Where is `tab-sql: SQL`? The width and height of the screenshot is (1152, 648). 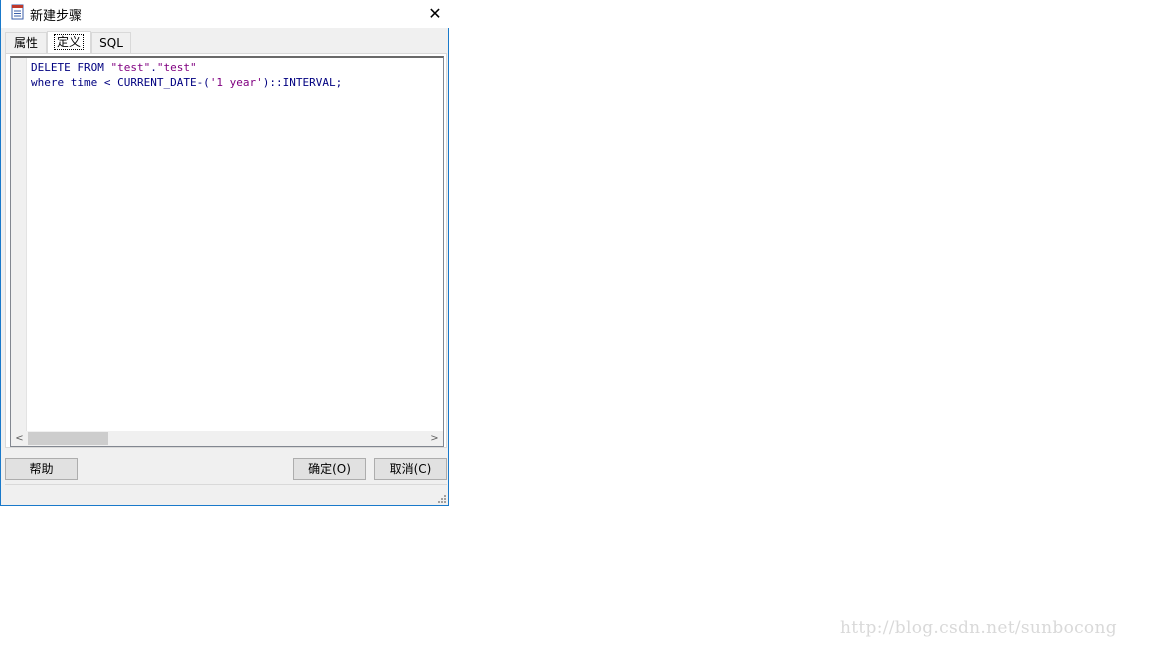 tab-sql: SQL is located at coordinates (111, 42).